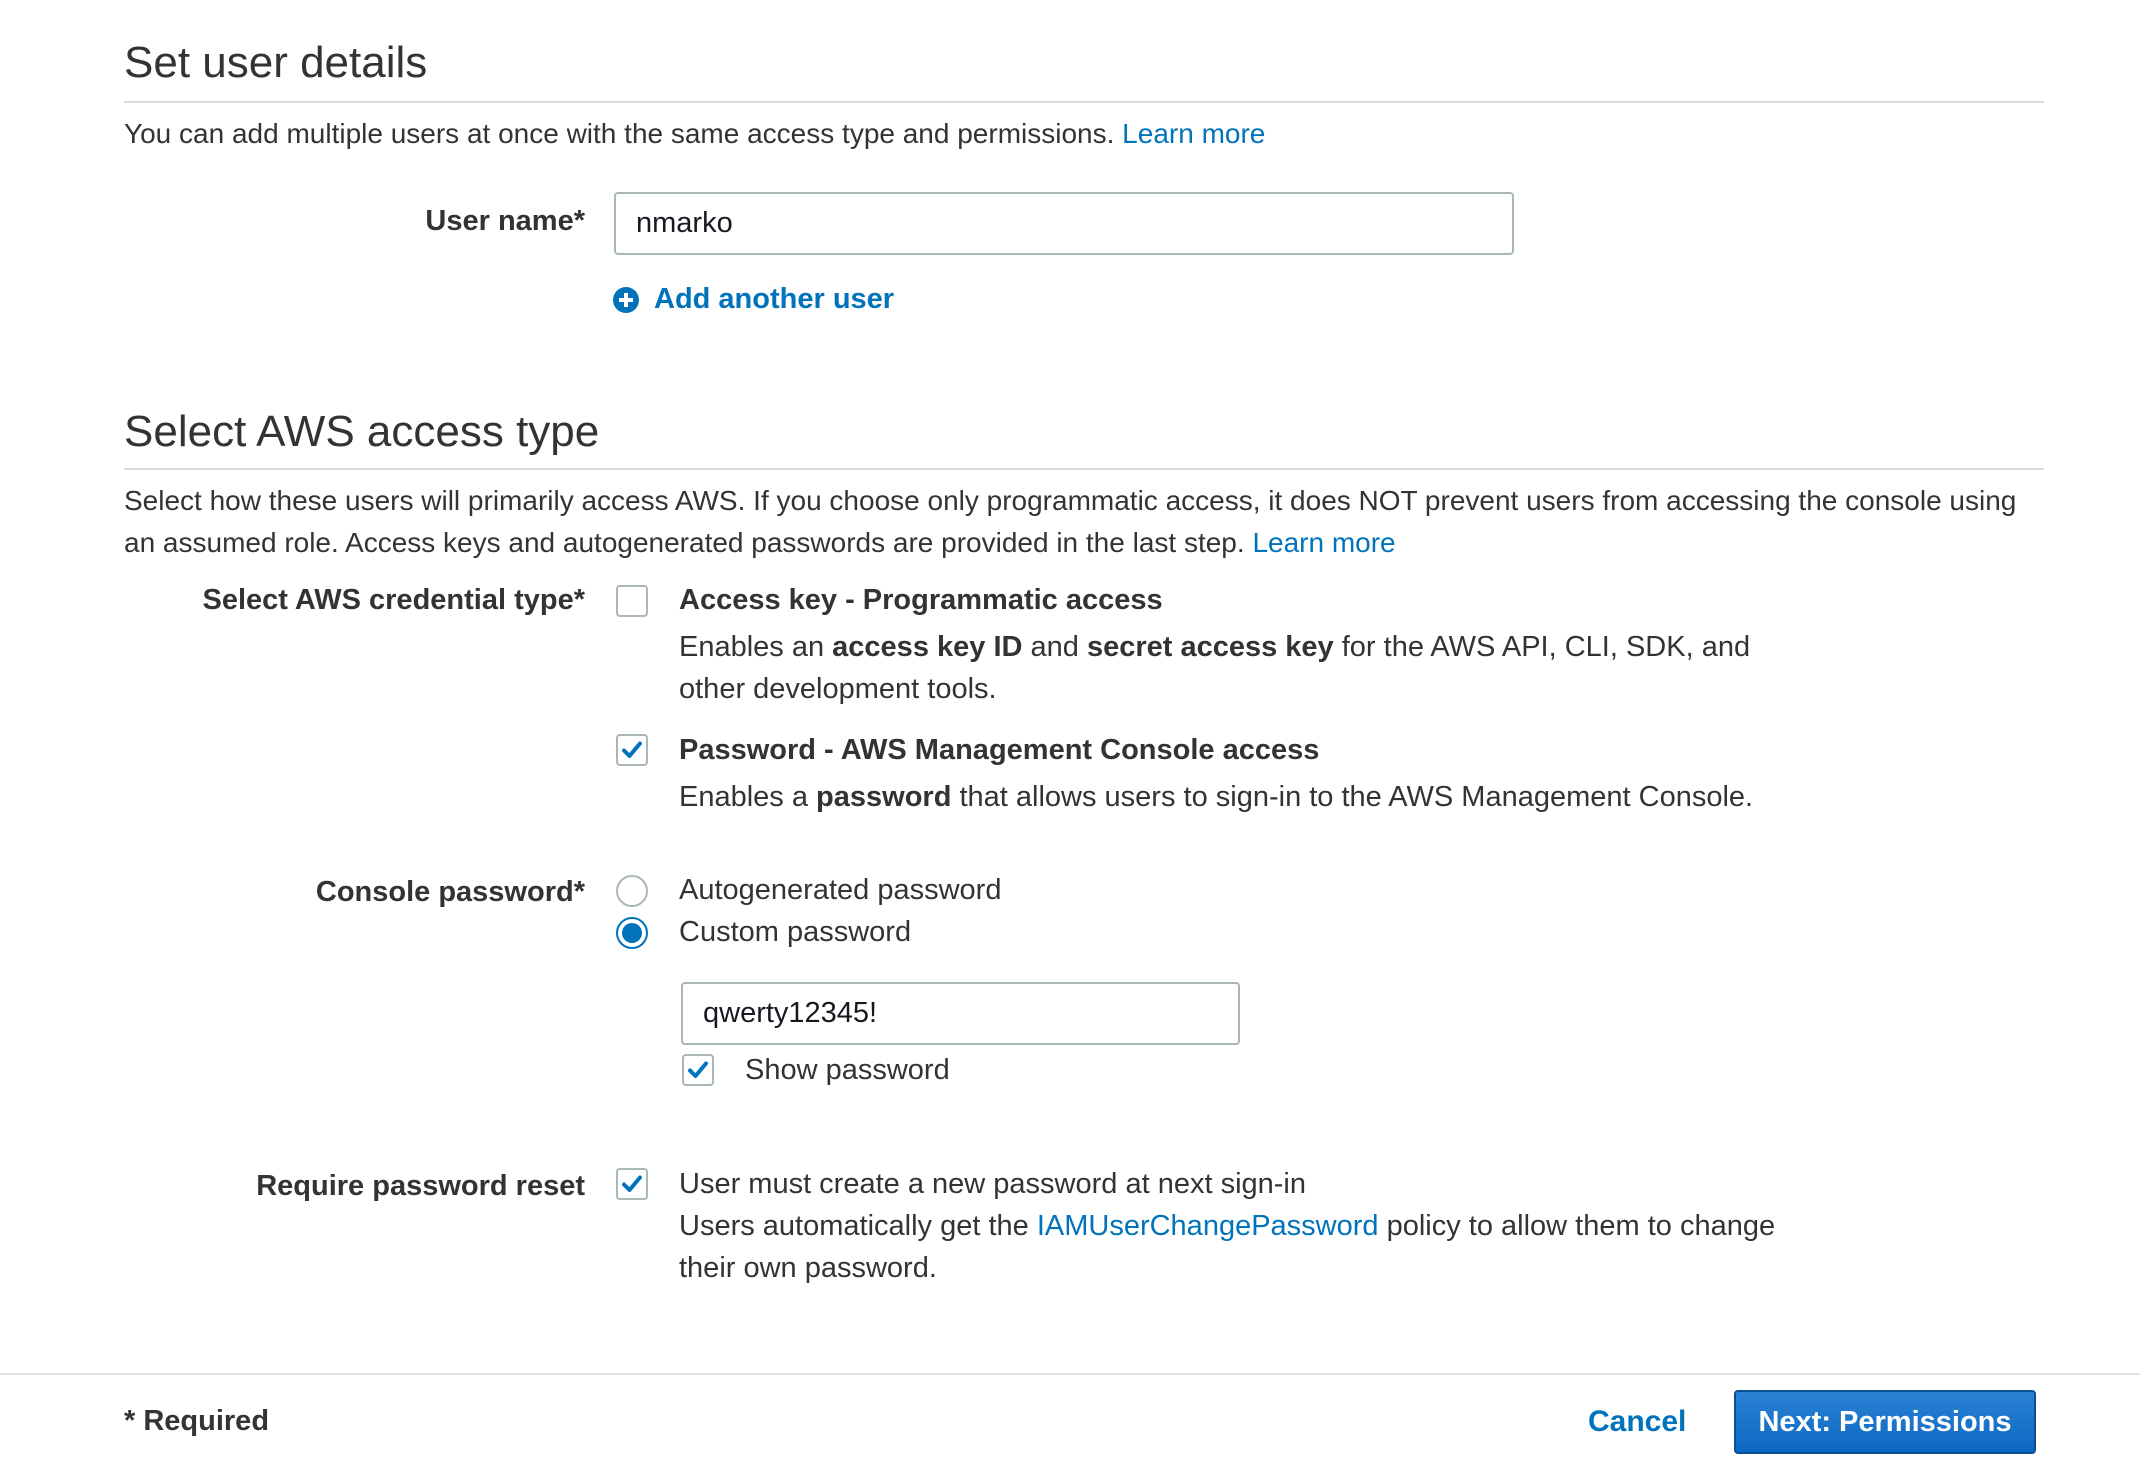 This screenshot has height=1458, width=2140. I want to click on console-access-checkbox, so click(632, 750).